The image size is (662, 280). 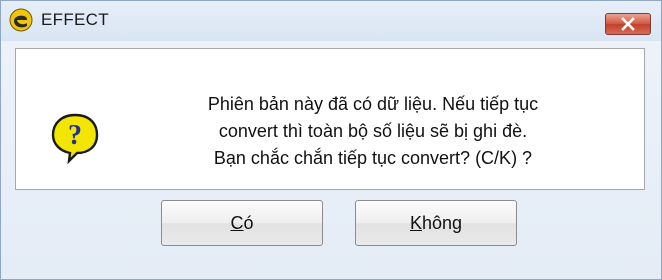 What do you see at coordinates (373, 158) in the screenshot?
I see `message-line: Bạn chắc chắn tiếp tục convert? (C/K) ?` at bounding box center [373, 158].